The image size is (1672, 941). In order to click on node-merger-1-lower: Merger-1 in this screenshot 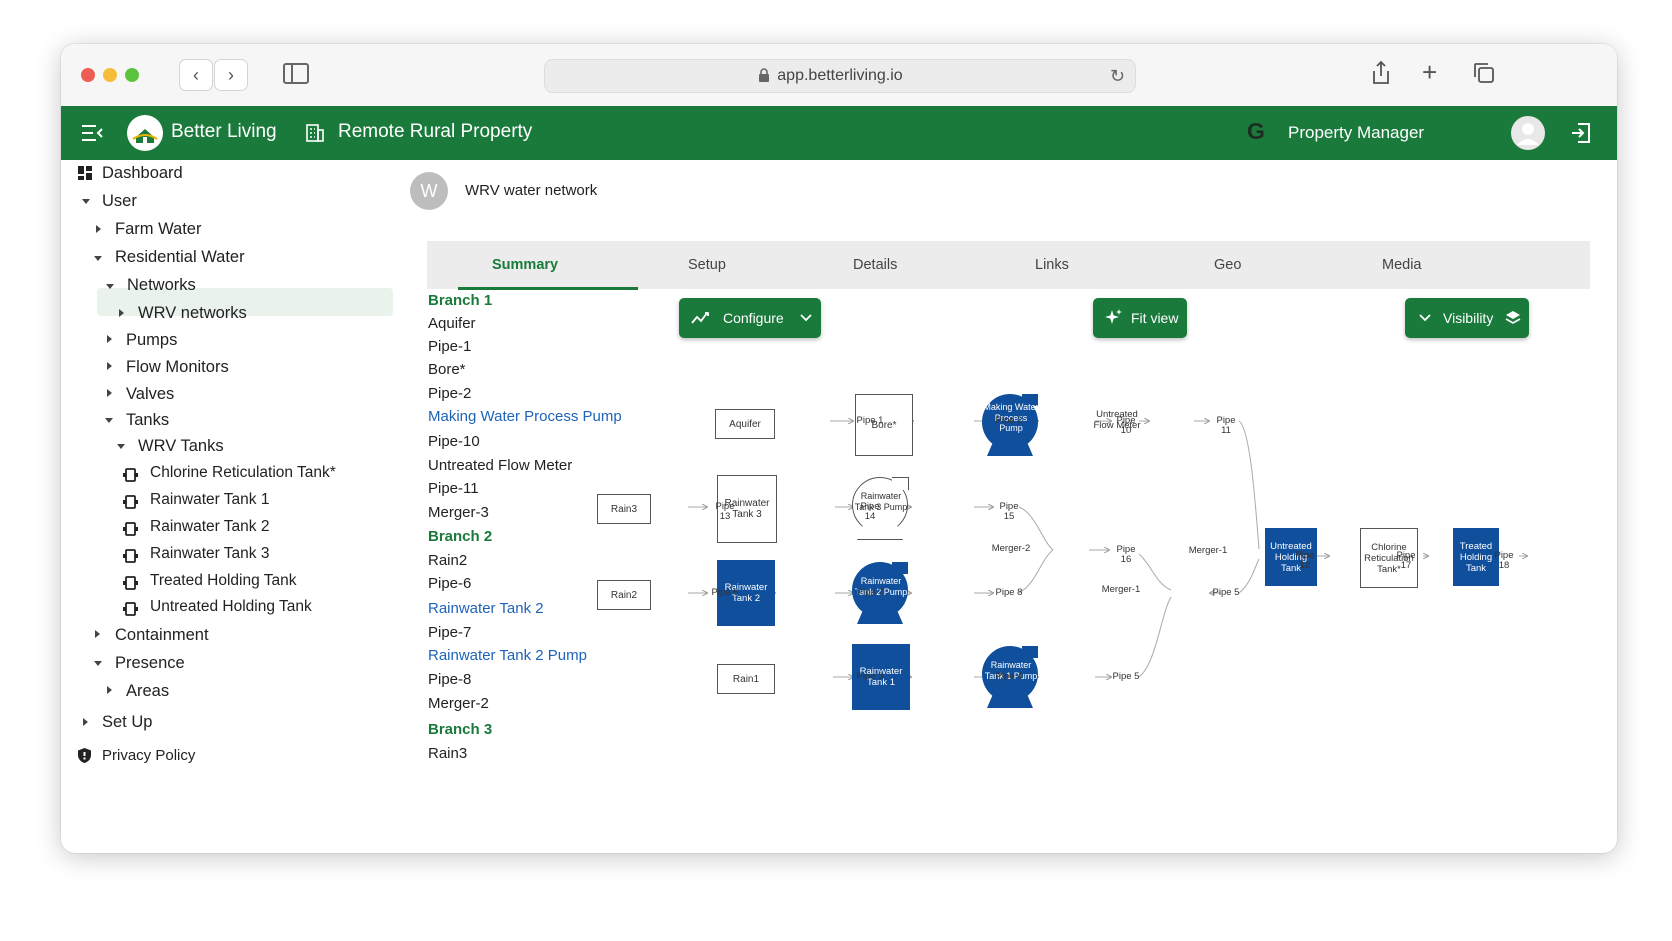, I will do `click(1121, 590)`.